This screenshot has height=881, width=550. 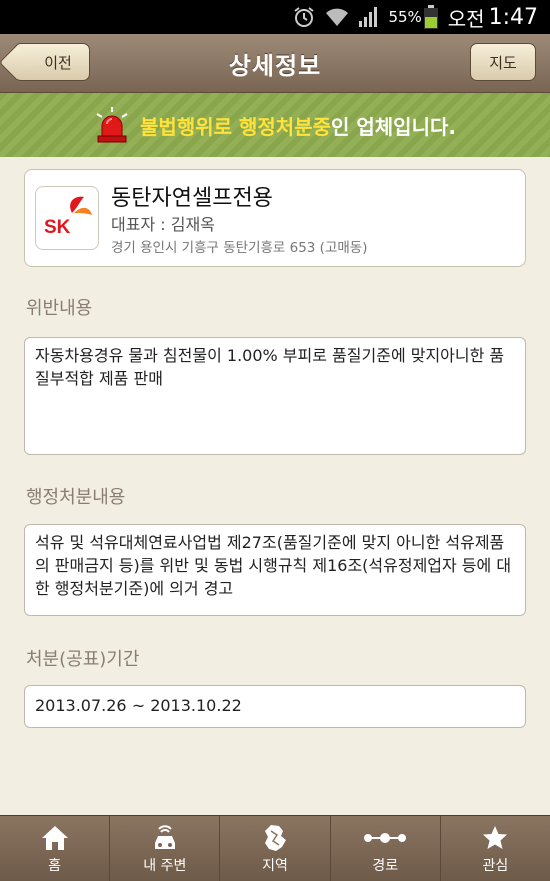 What do you see at coordinates (192, 198) in the screenshot?
I see `company-name: 동탄자연셀프전용` at bounding box center [192, 198].